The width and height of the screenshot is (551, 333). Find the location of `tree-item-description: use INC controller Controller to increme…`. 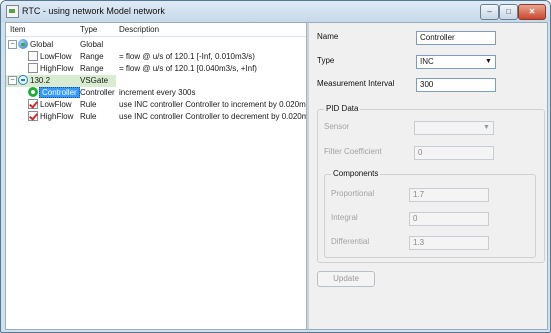

tree-item-description: use INC controller Controller to increme… is located at coordinates (212, 104).